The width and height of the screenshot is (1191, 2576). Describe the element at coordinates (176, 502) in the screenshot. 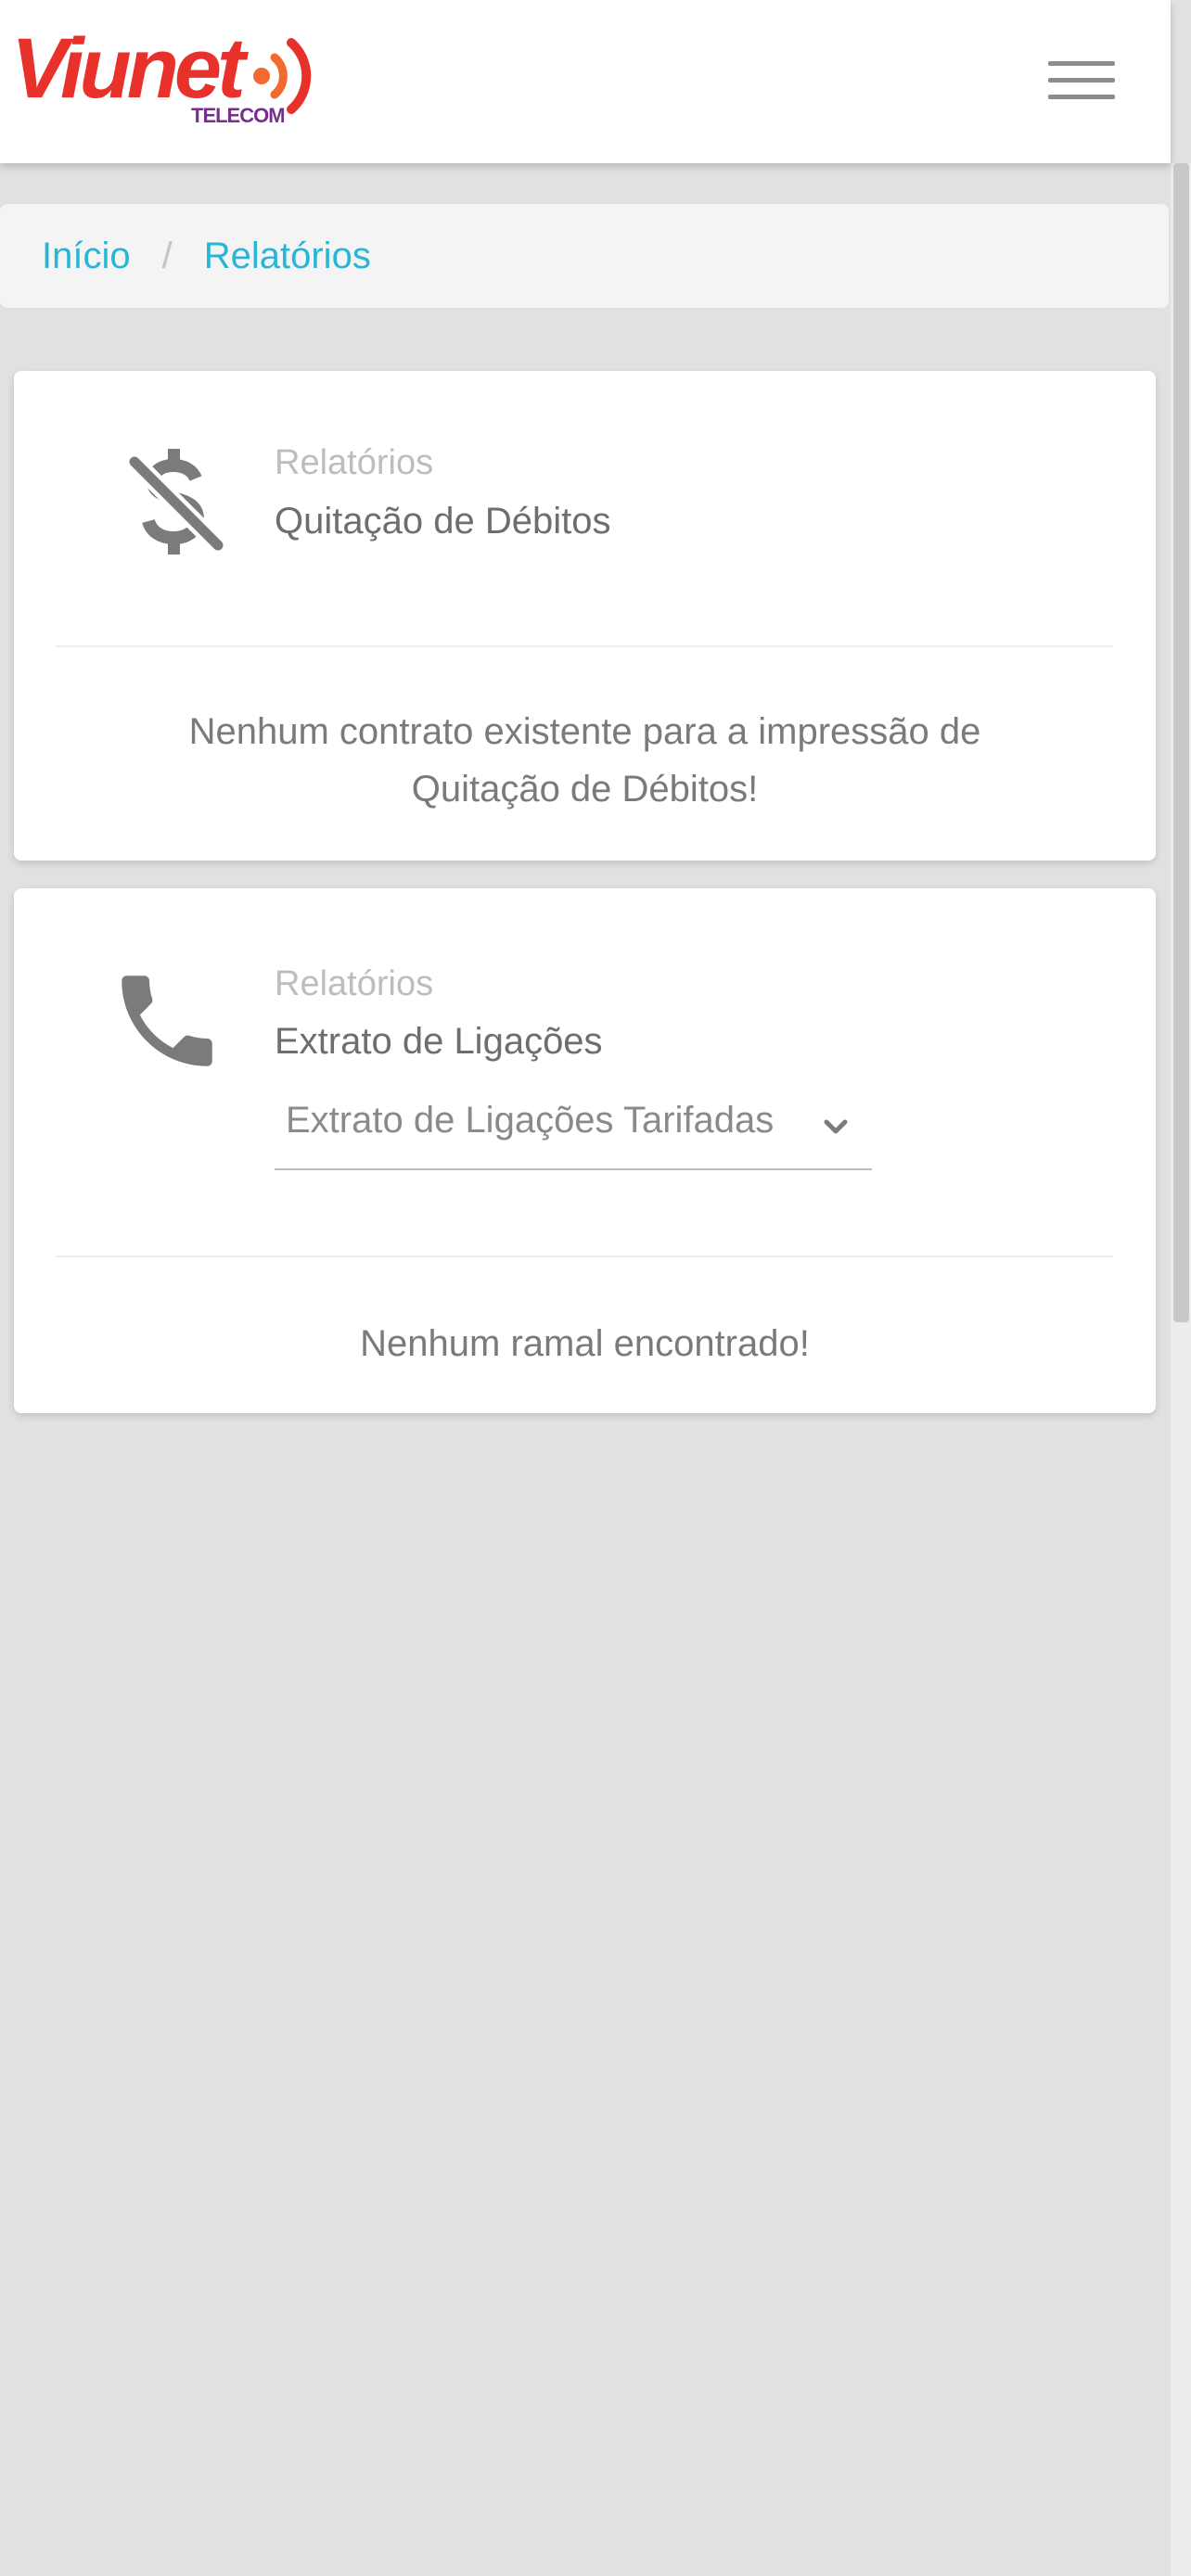

I see `no-dollar-icon` at that location.